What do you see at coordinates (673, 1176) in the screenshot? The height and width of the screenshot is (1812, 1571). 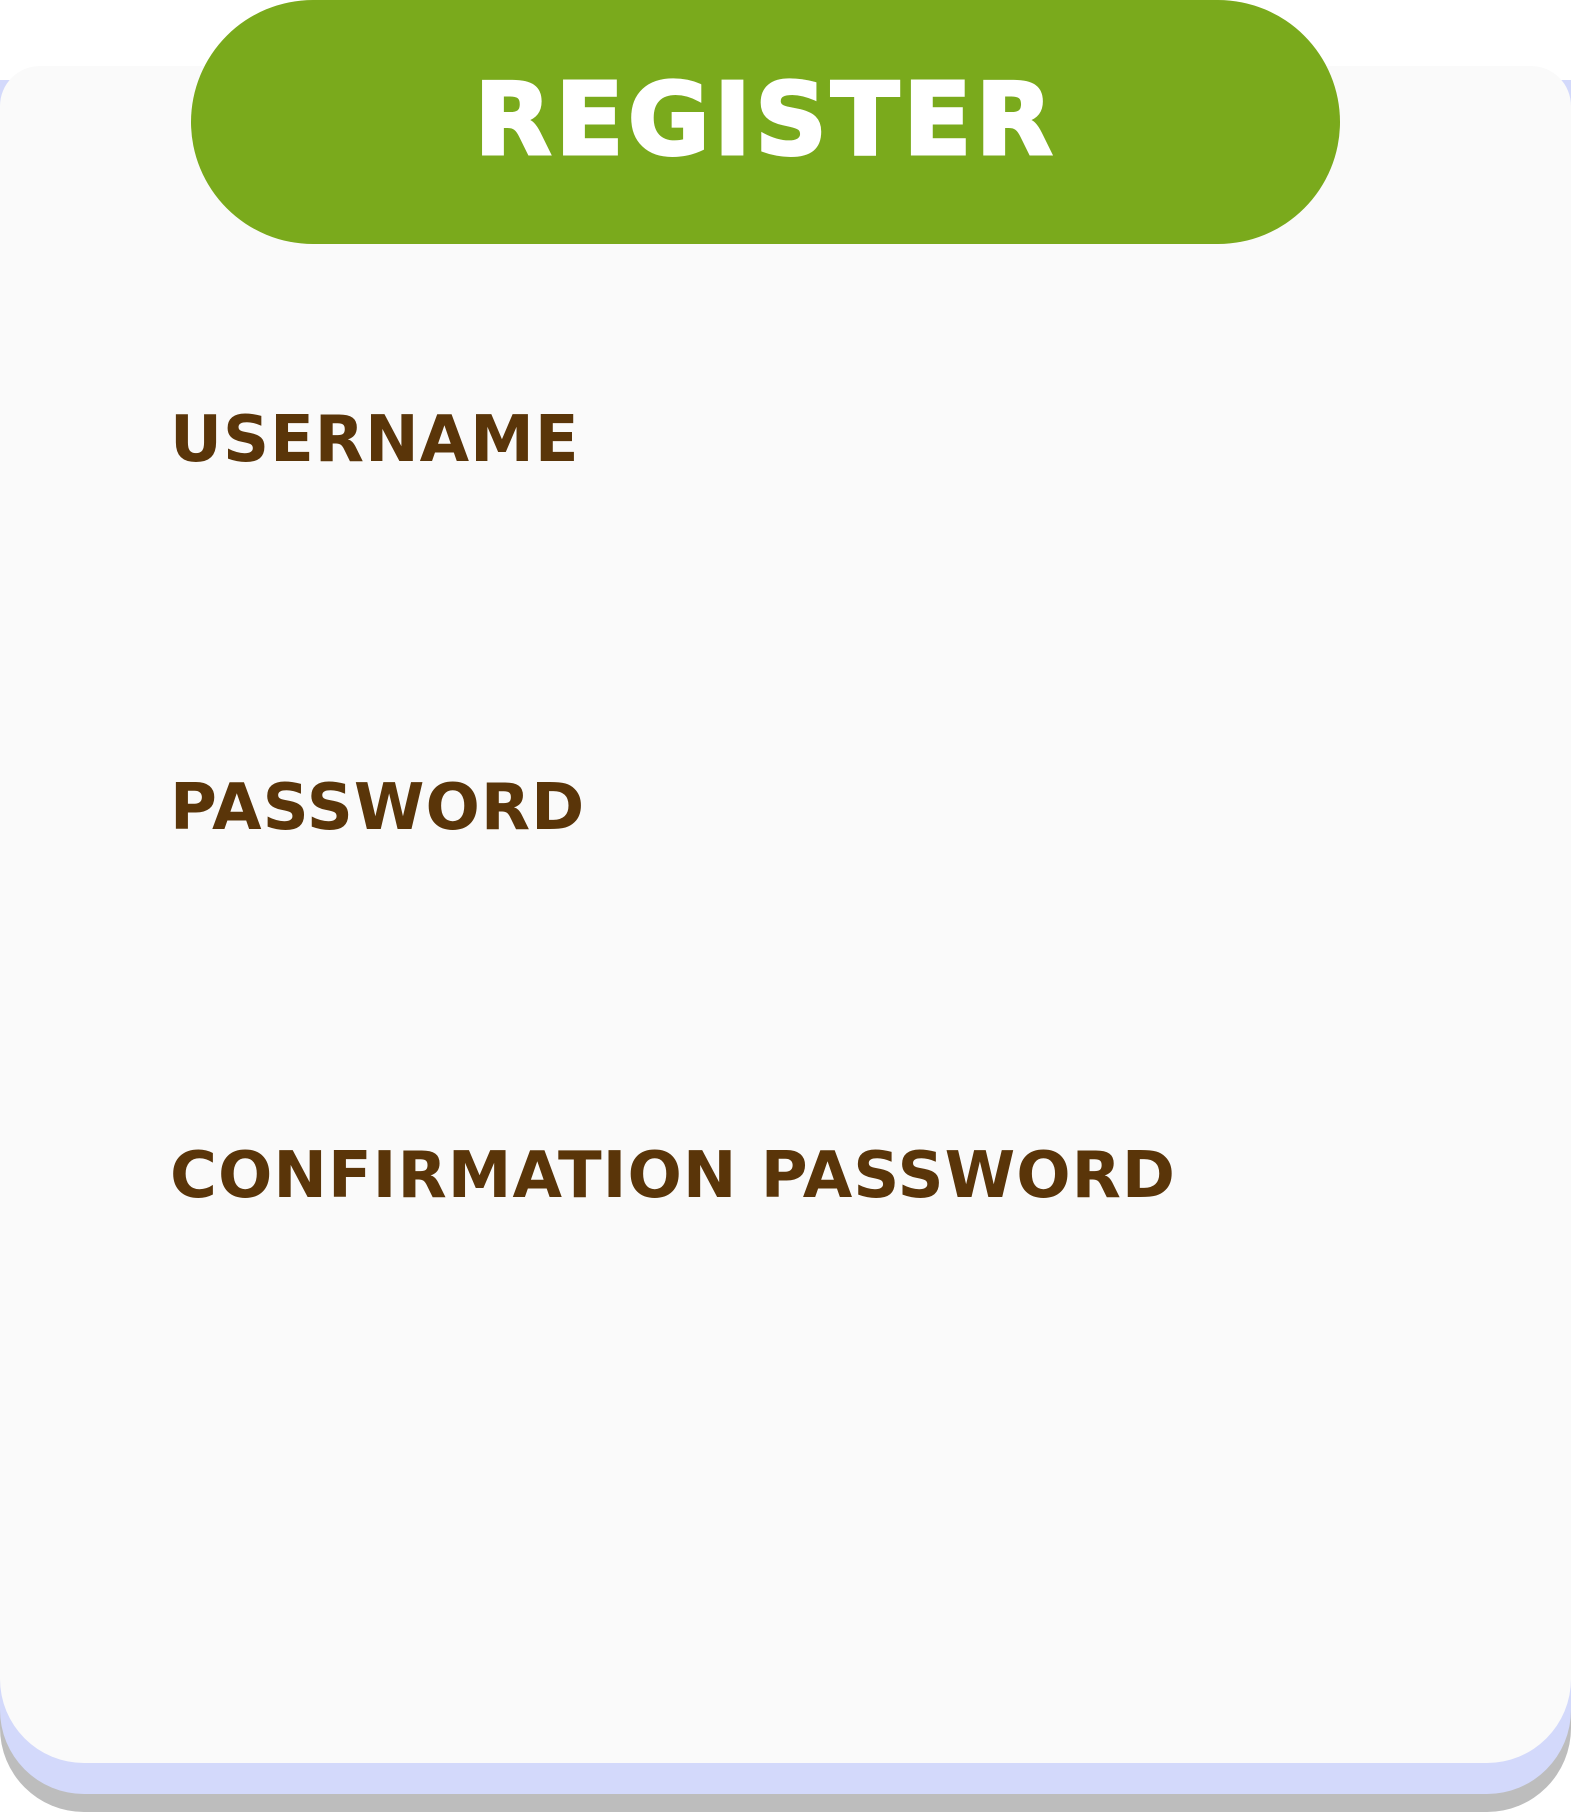 I see `confirmation-password-label: CONFIRMATION PASSWORD` at bounding box center [673, 1176].